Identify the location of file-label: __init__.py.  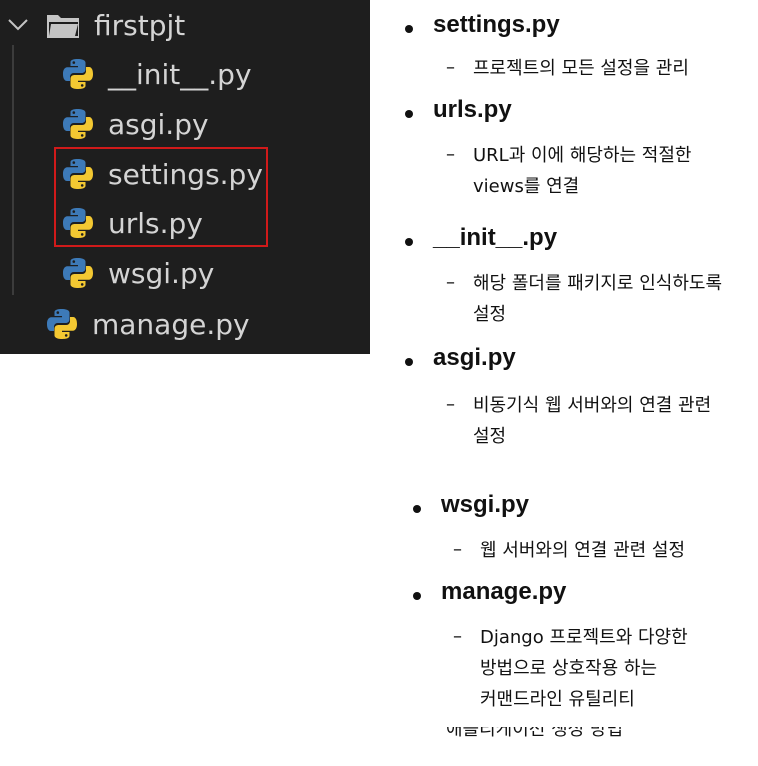
(180, 74).